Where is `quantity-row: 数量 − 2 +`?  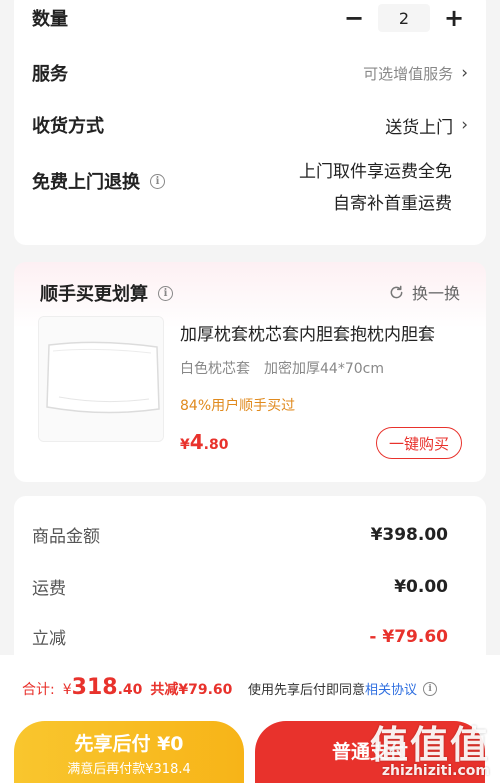 quantity-row: 数量 − 2 + is located at coordinates (250, 18).